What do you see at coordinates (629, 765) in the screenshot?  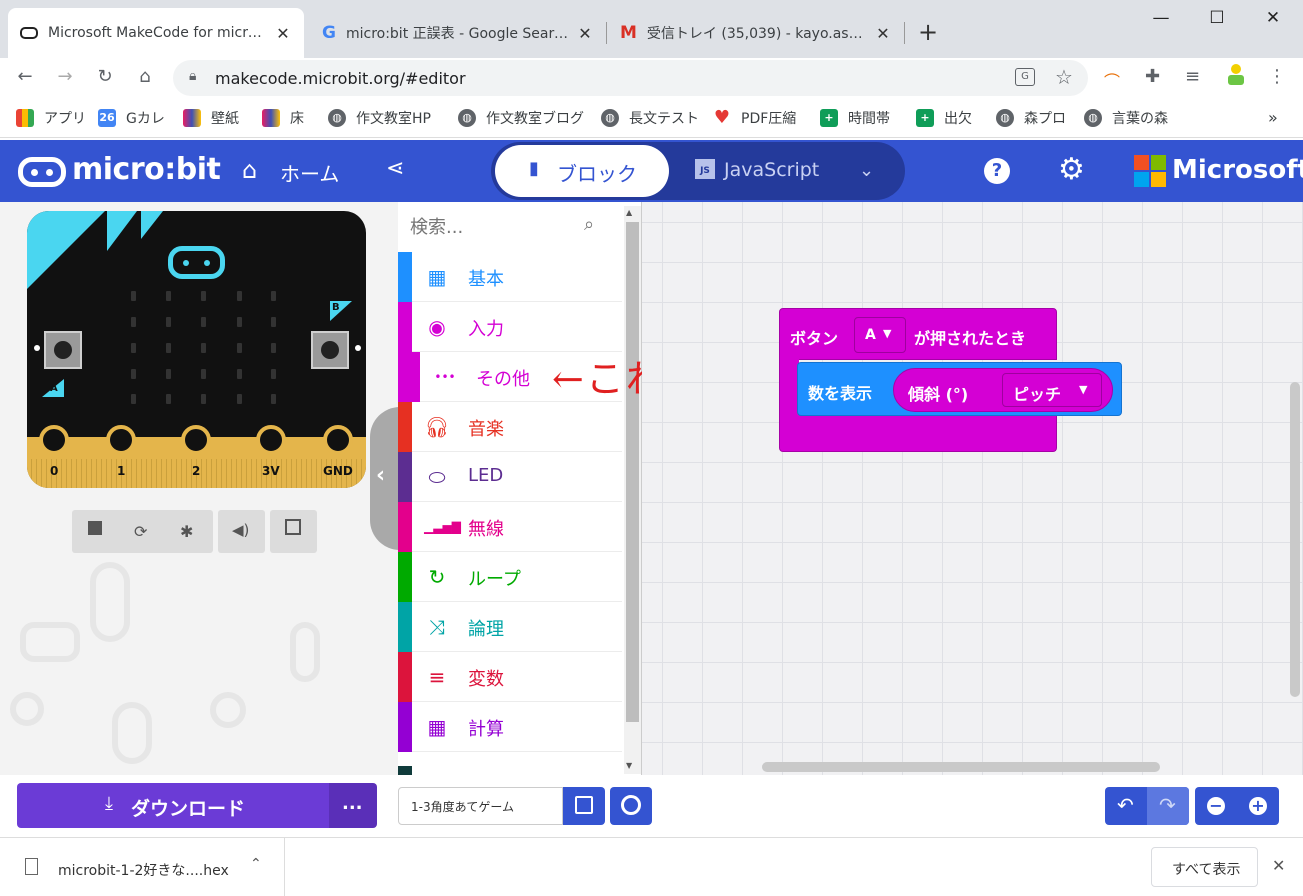 I see `scroll-down-icon: ▼` at bounding box center [629, 765].